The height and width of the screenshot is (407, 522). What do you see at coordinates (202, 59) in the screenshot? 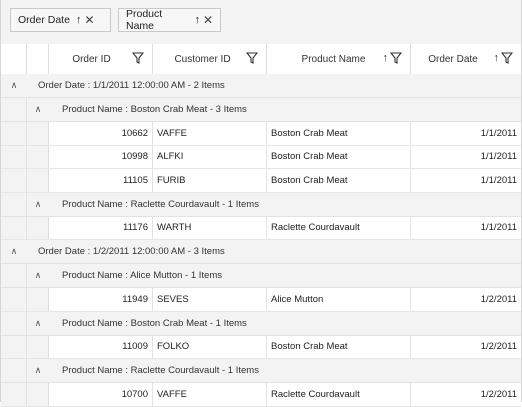
I see `column-header-label: Customer ID` at bounding box center [202, 59].